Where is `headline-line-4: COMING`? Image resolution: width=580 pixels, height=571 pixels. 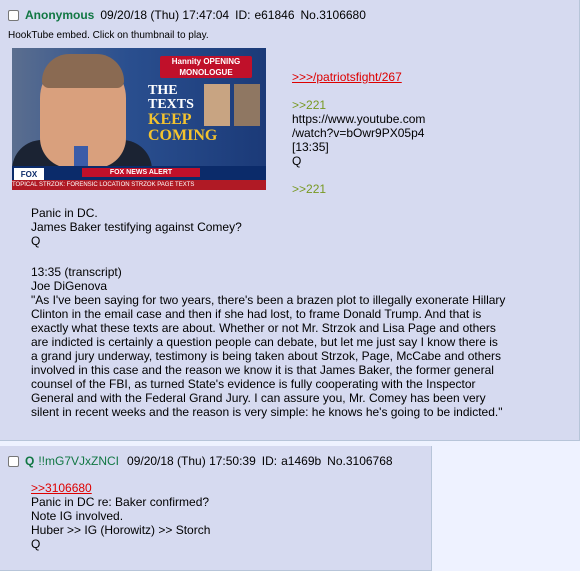 headline-line-4: COMING is located at coordinates (183, 135).